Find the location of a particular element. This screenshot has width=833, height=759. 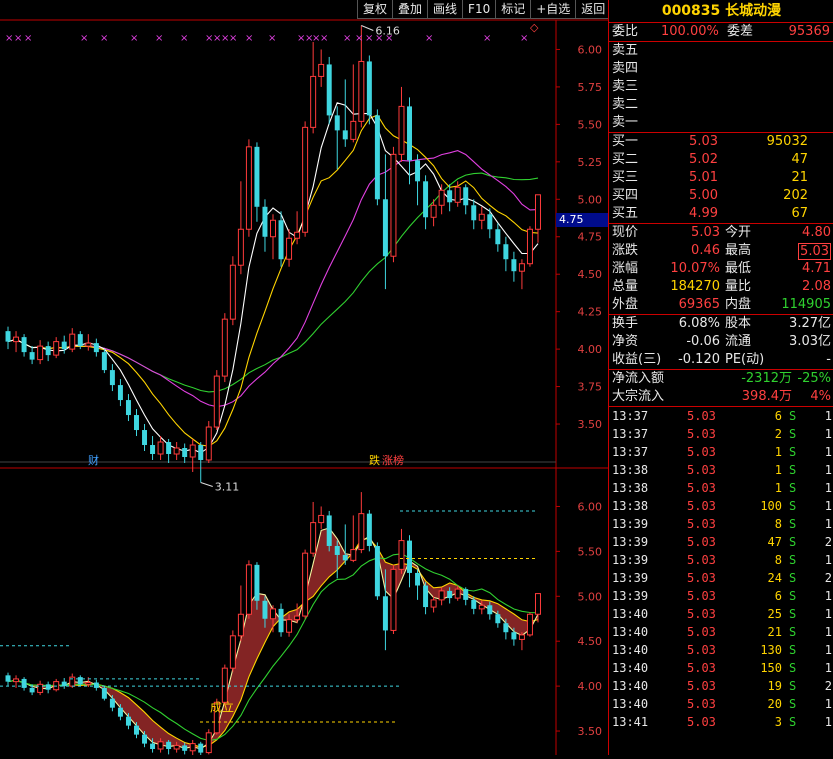

price-axis-label: 3.50 is located at coordinates (590, 731).